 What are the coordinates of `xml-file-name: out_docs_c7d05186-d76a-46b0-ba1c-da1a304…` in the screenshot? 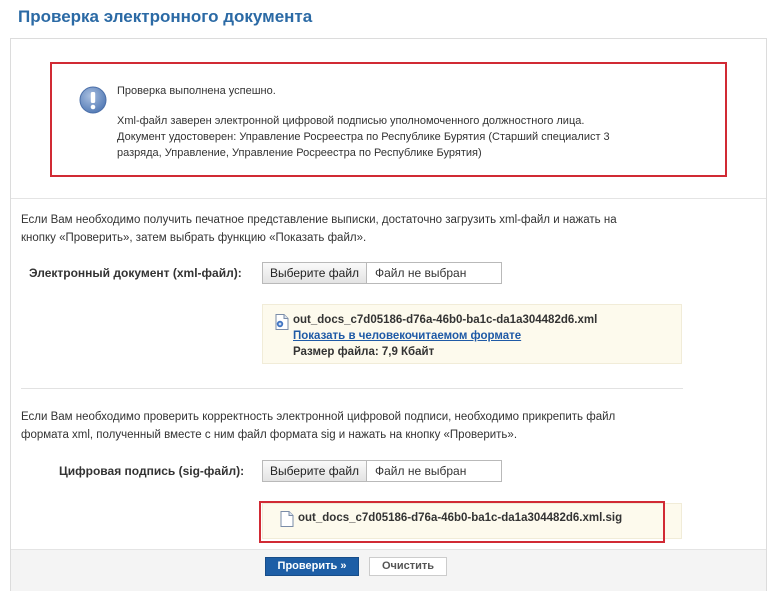 It's located at (445, 320).